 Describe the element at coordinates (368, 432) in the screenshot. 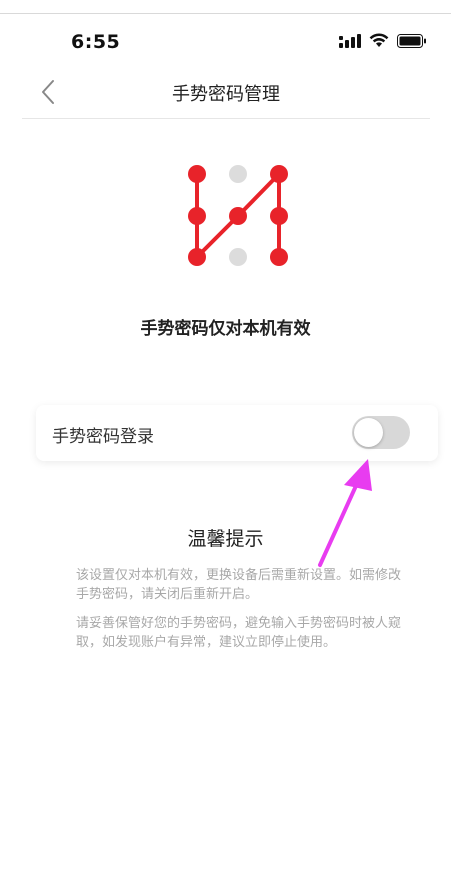

I see `toggle-knob` at that location.